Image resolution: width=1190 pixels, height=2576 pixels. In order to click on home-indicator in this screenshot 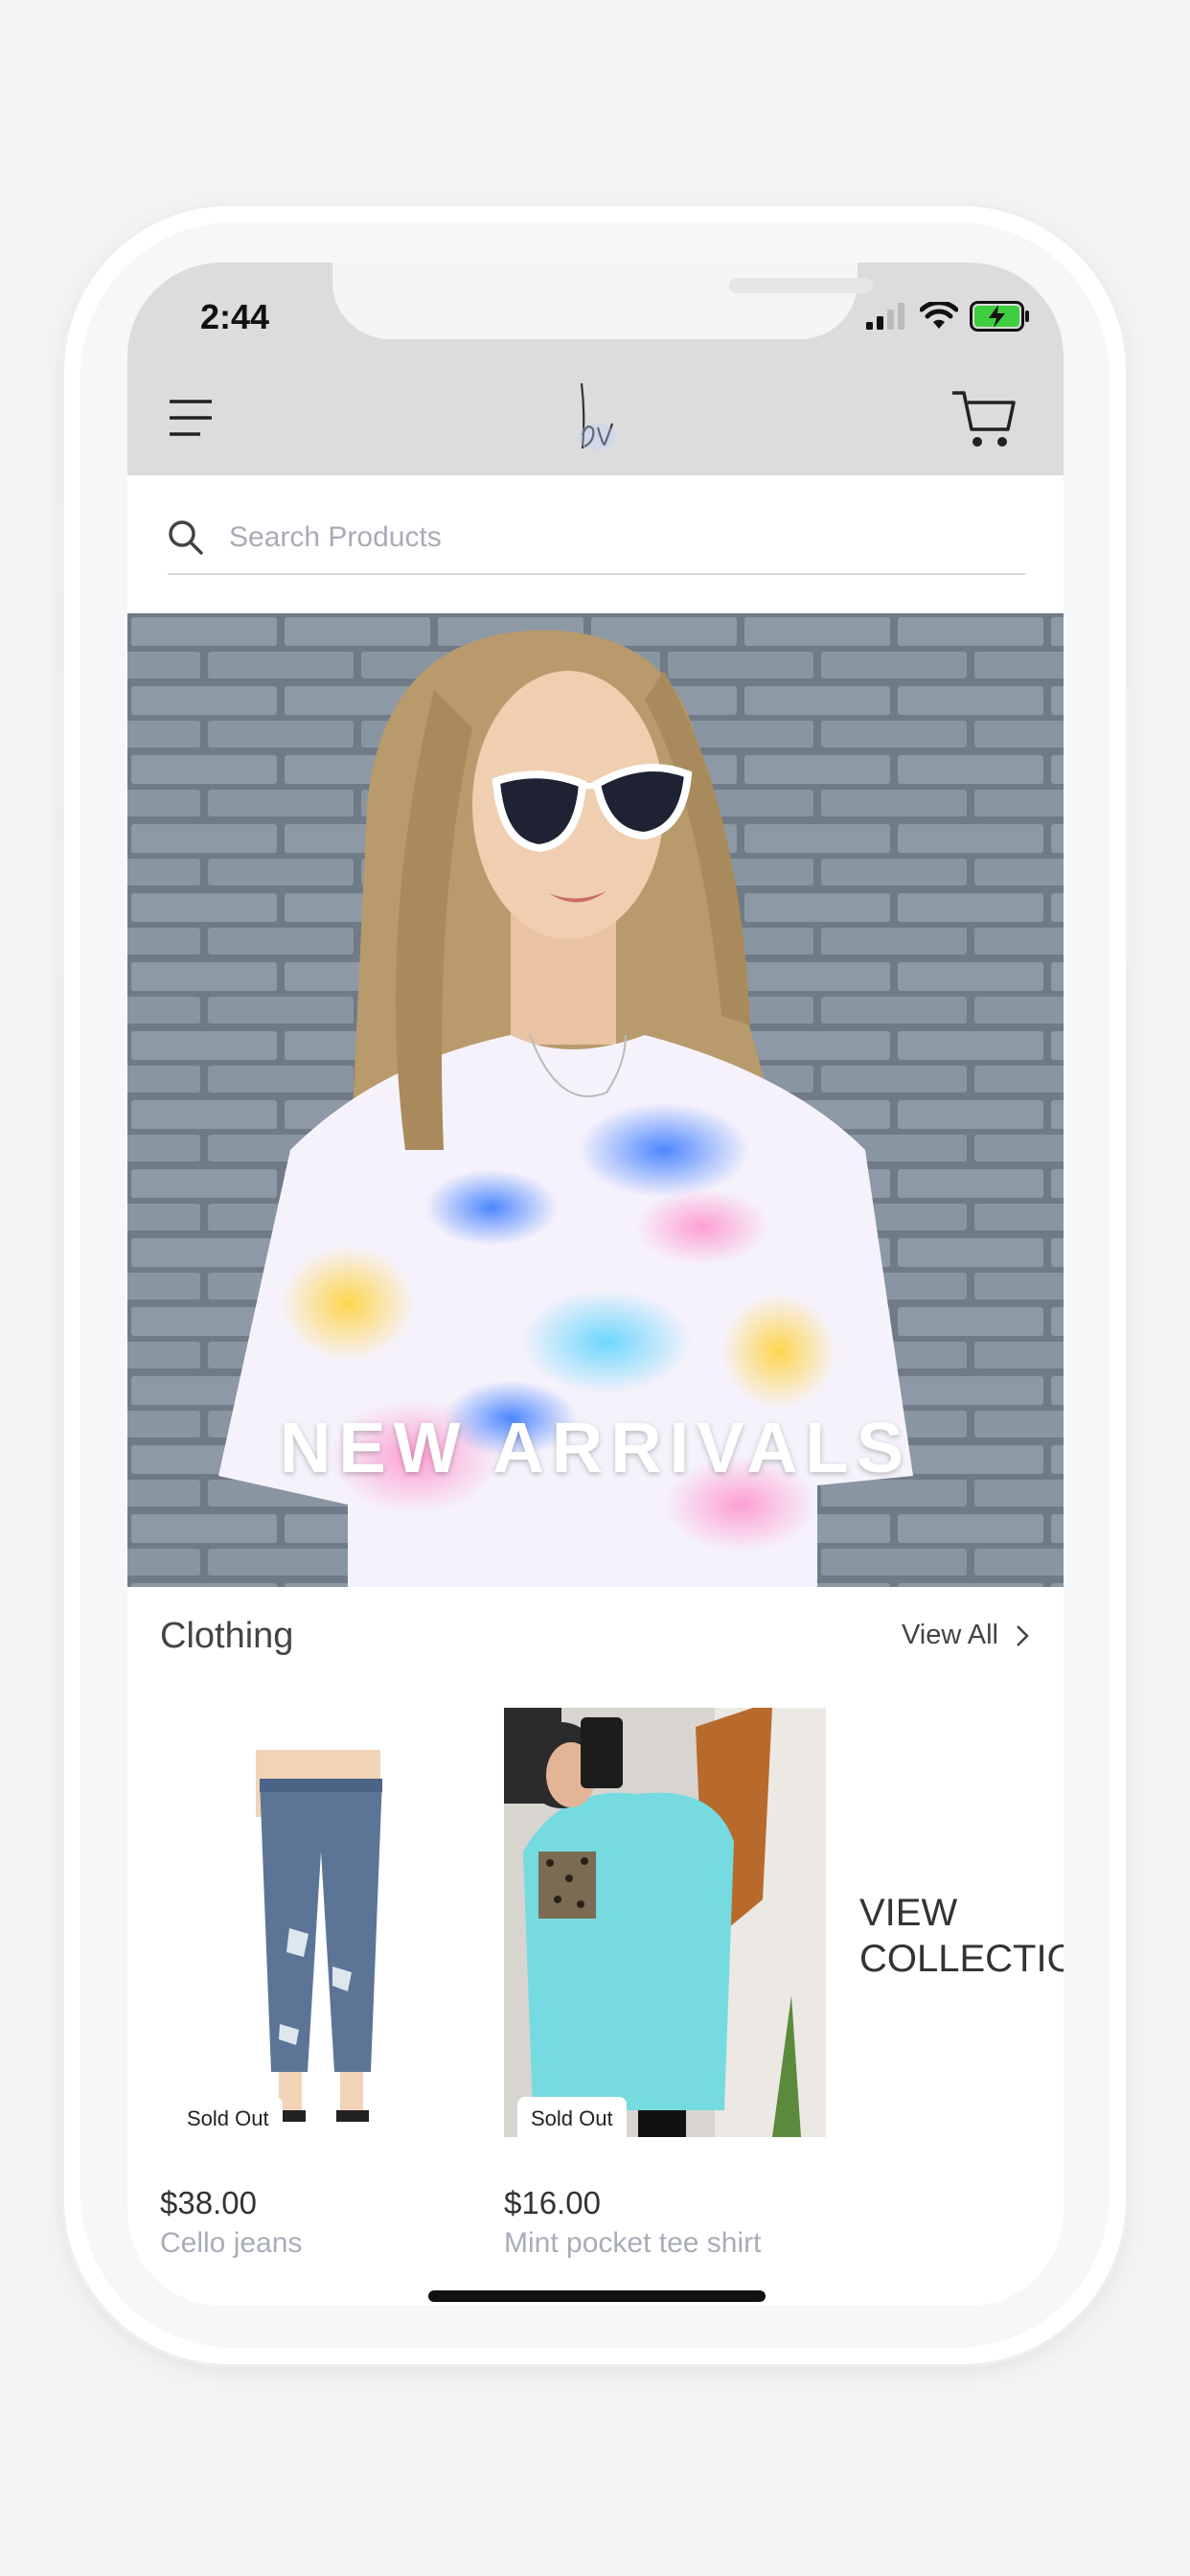, I will do `click(597, 2296)`.